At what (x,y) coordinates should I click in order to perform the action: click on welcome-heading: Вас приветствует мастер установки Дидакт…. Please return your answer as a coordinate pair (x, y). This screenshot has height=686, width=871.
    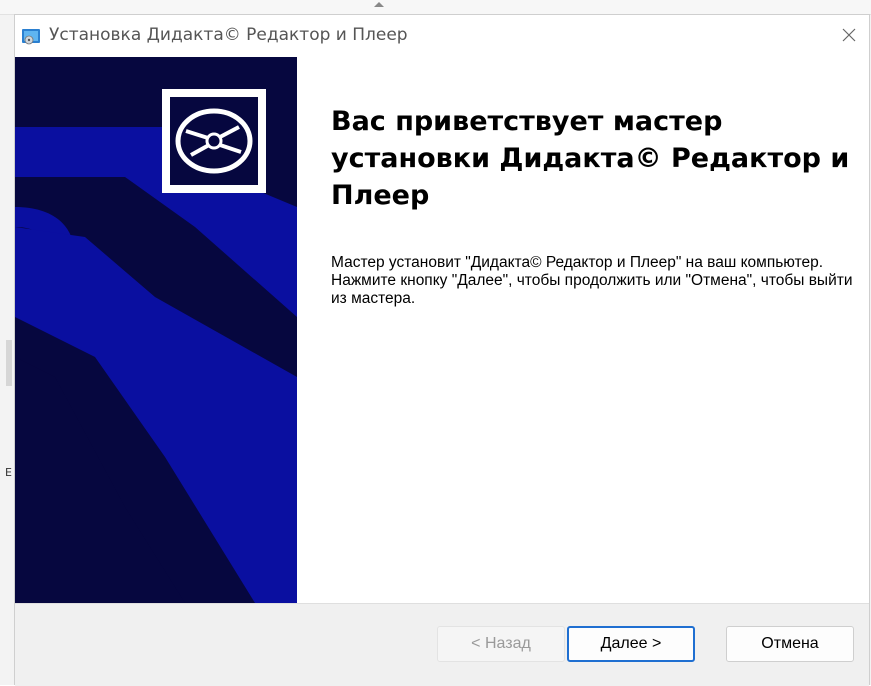
    Looking at the image, I should click on (590, 158).